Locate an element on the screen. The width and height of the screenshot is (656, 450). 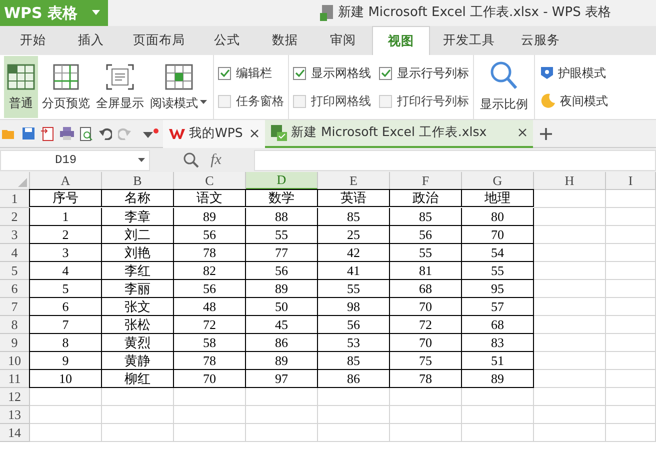
print-icon is located at coordinates (67, 133).